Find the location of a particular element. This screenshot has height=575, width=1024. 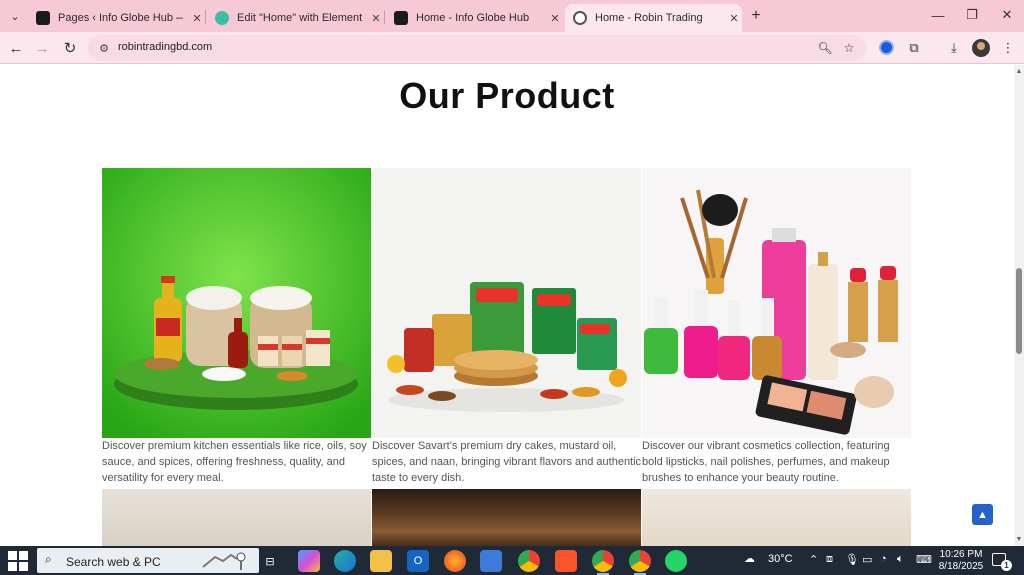

site-info-icon: ⚙ is located at coordinates (104, 48).